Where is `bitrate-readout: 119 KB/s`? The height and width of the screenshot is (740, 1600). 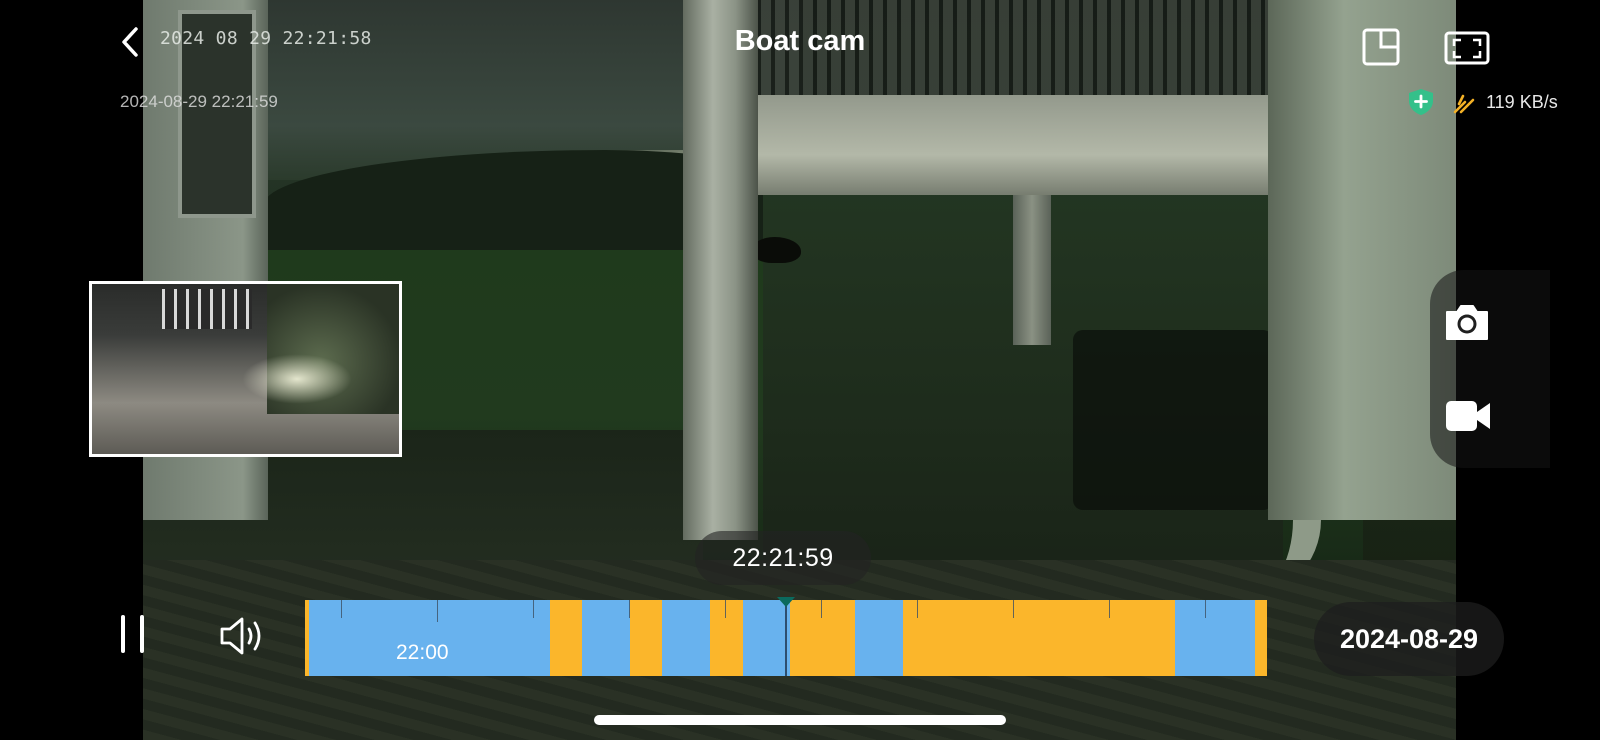 bitrate-readout: 119 KB/s is located at coordinates (1522, 102).